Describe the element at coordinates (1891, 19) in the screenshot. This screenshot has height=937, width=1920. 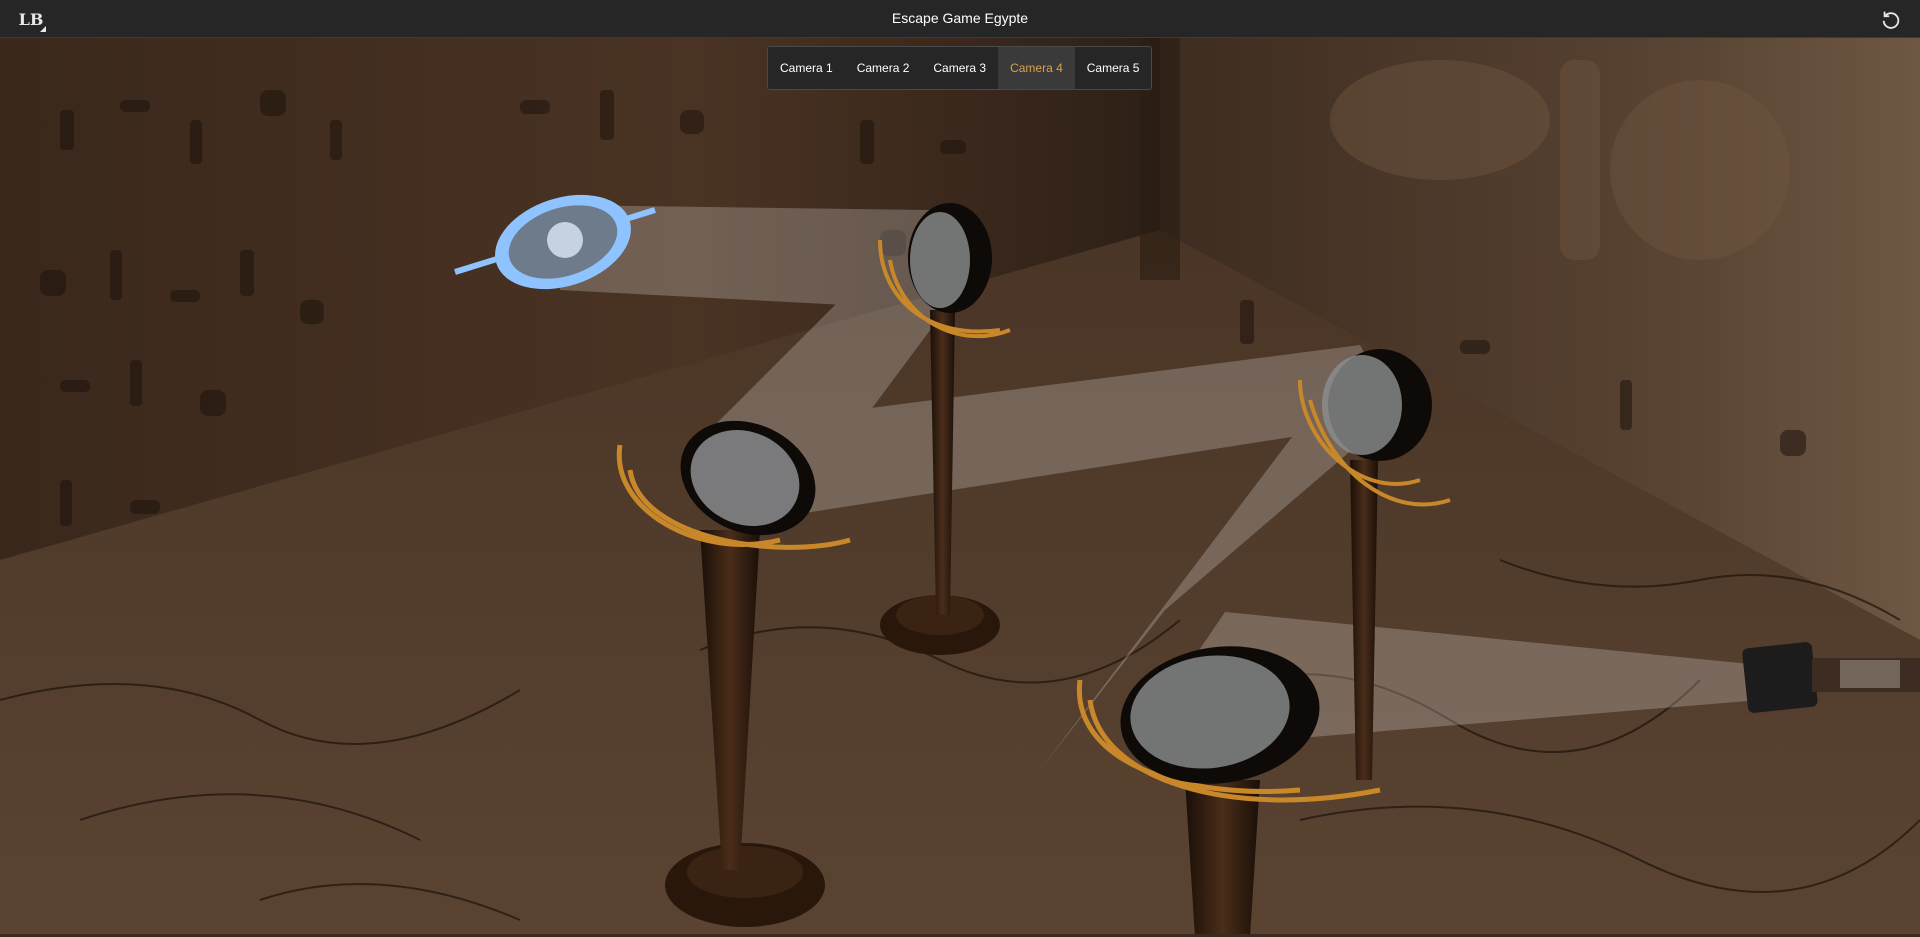
I see `reset-rotate-icon` at that location.